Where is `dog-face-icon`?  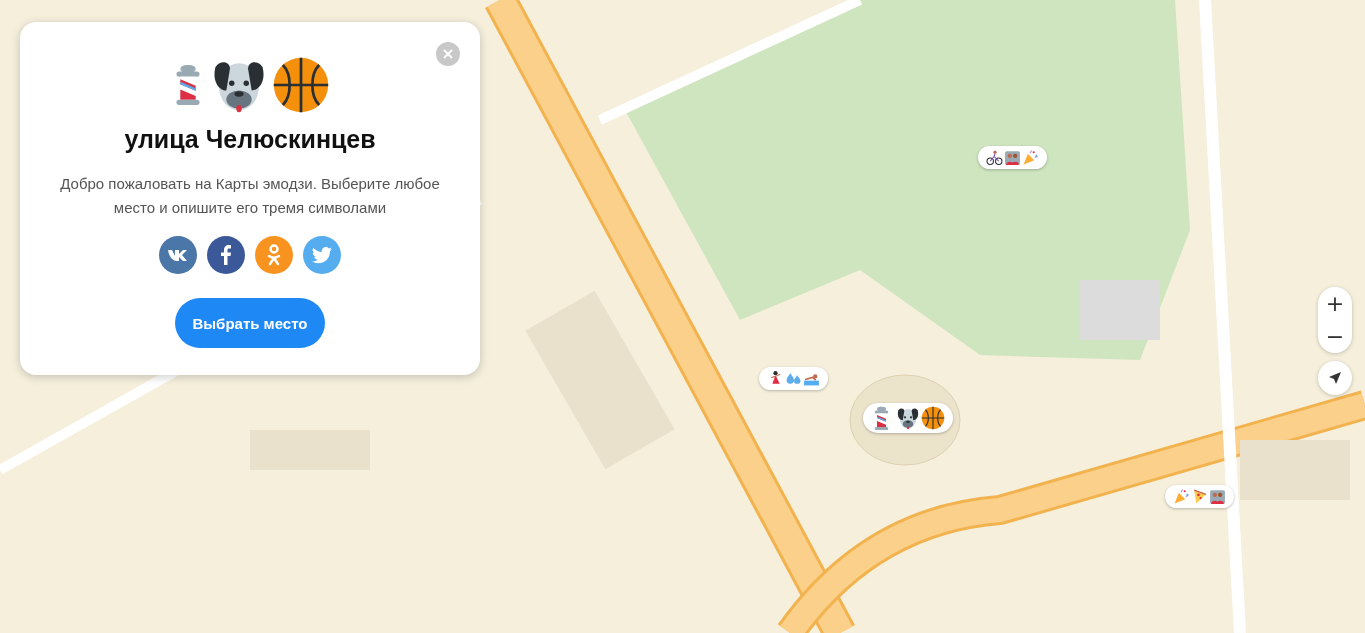 dog-face-icon is located at coordinates (908, 418).